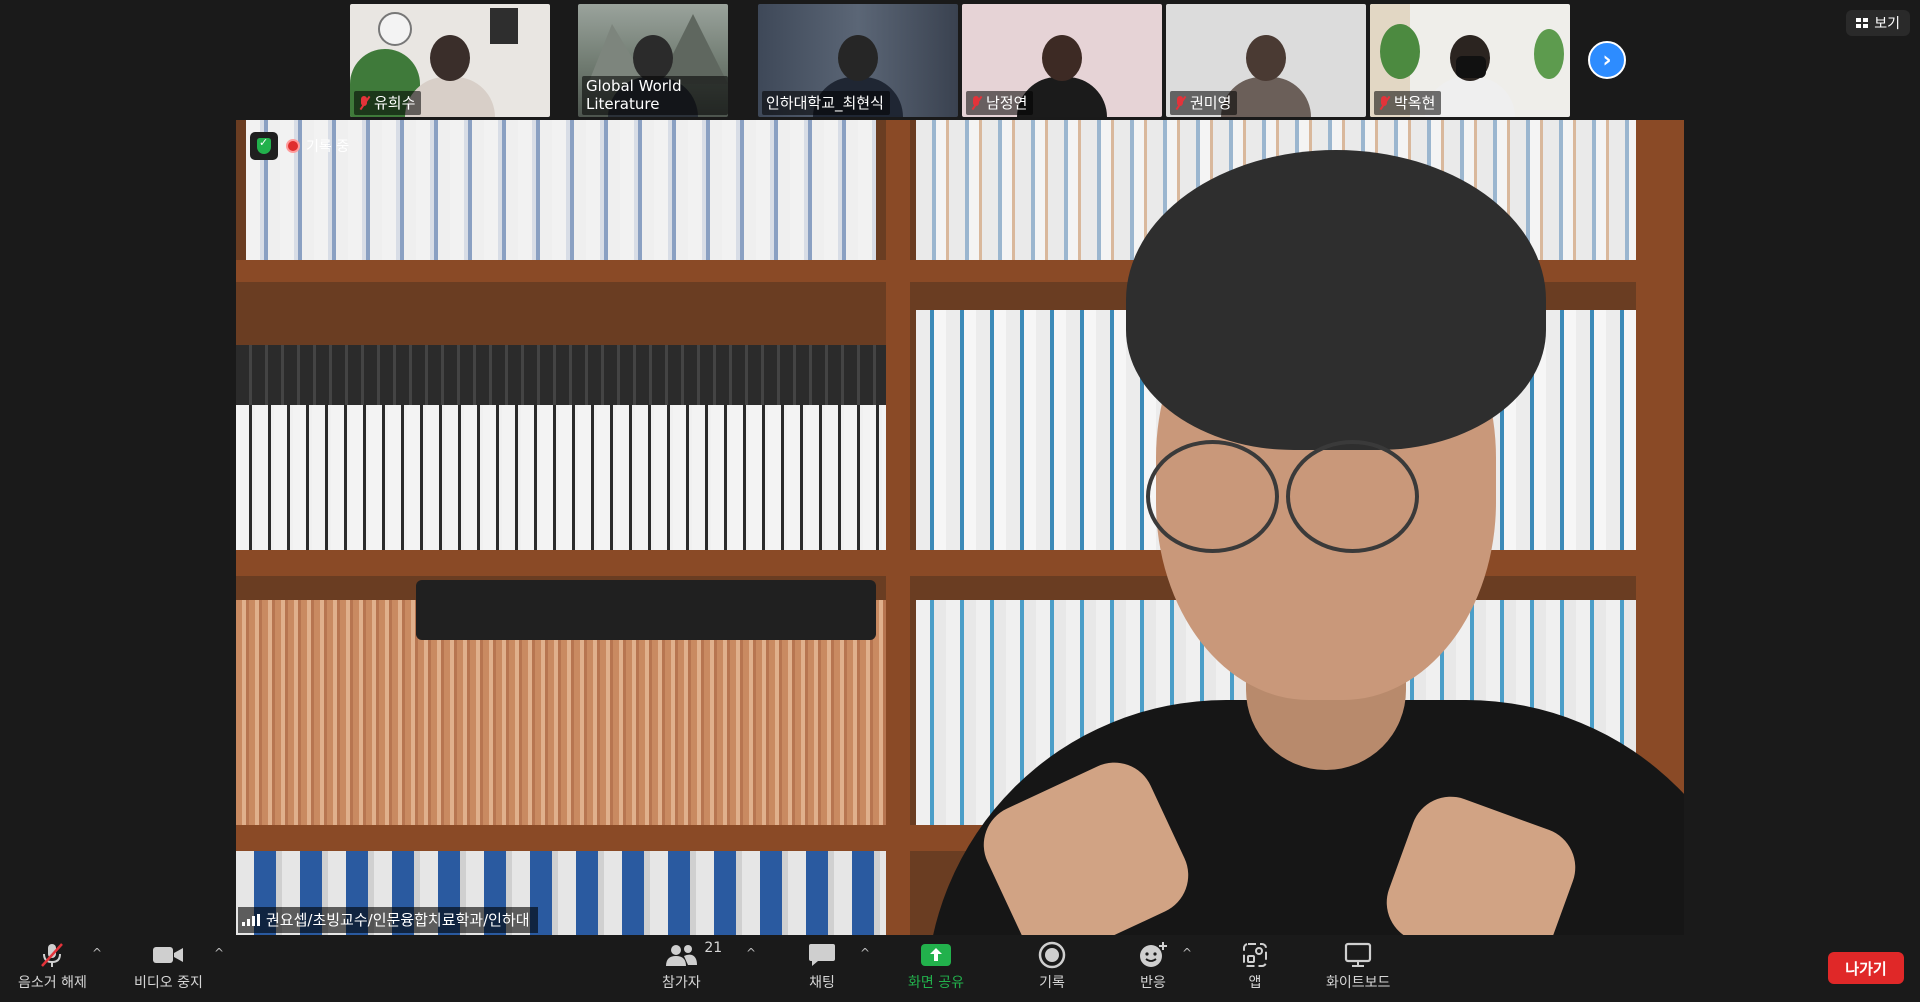  What do you see at coordinates (168, 983) in the screenshot?
I see `stop-video-label: 비디오 중지` at bounding box center [168, 983].